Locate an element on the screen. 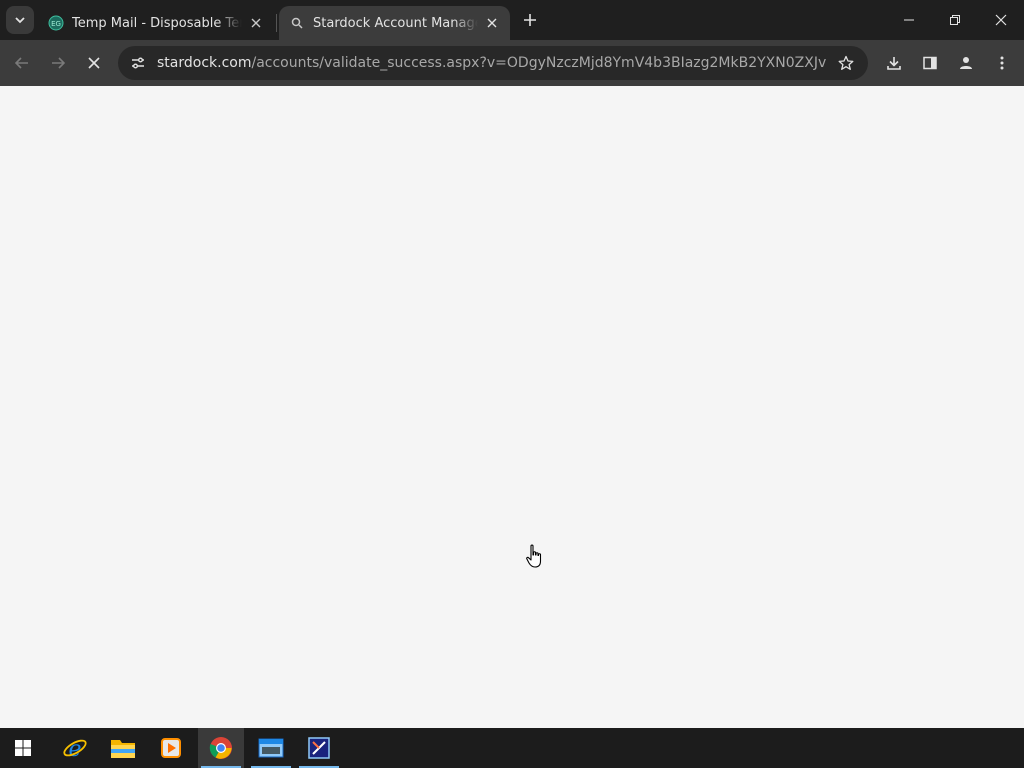 The image size is (1024, 768). file-explorer-icon is located at coordinates (123, 749).